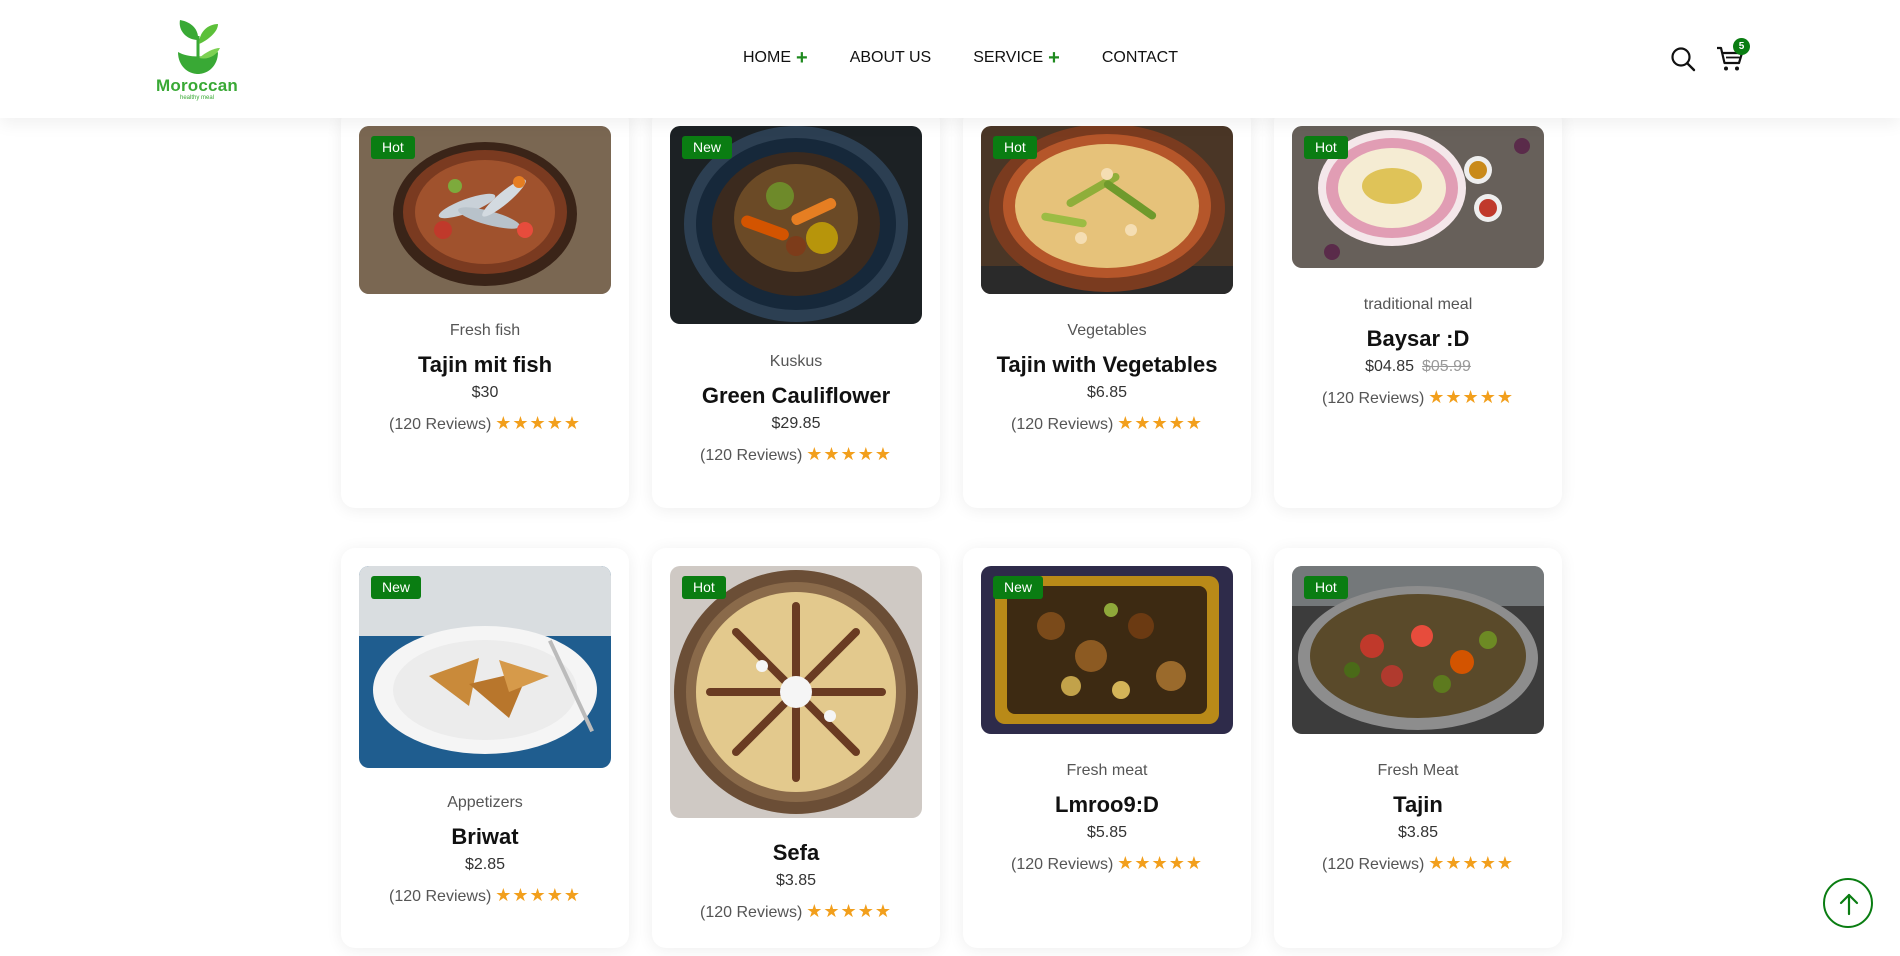  I want to click on product-card: Hot Sefa $3.85 (120 Reviews) ★★★★★, so click(796, 748).